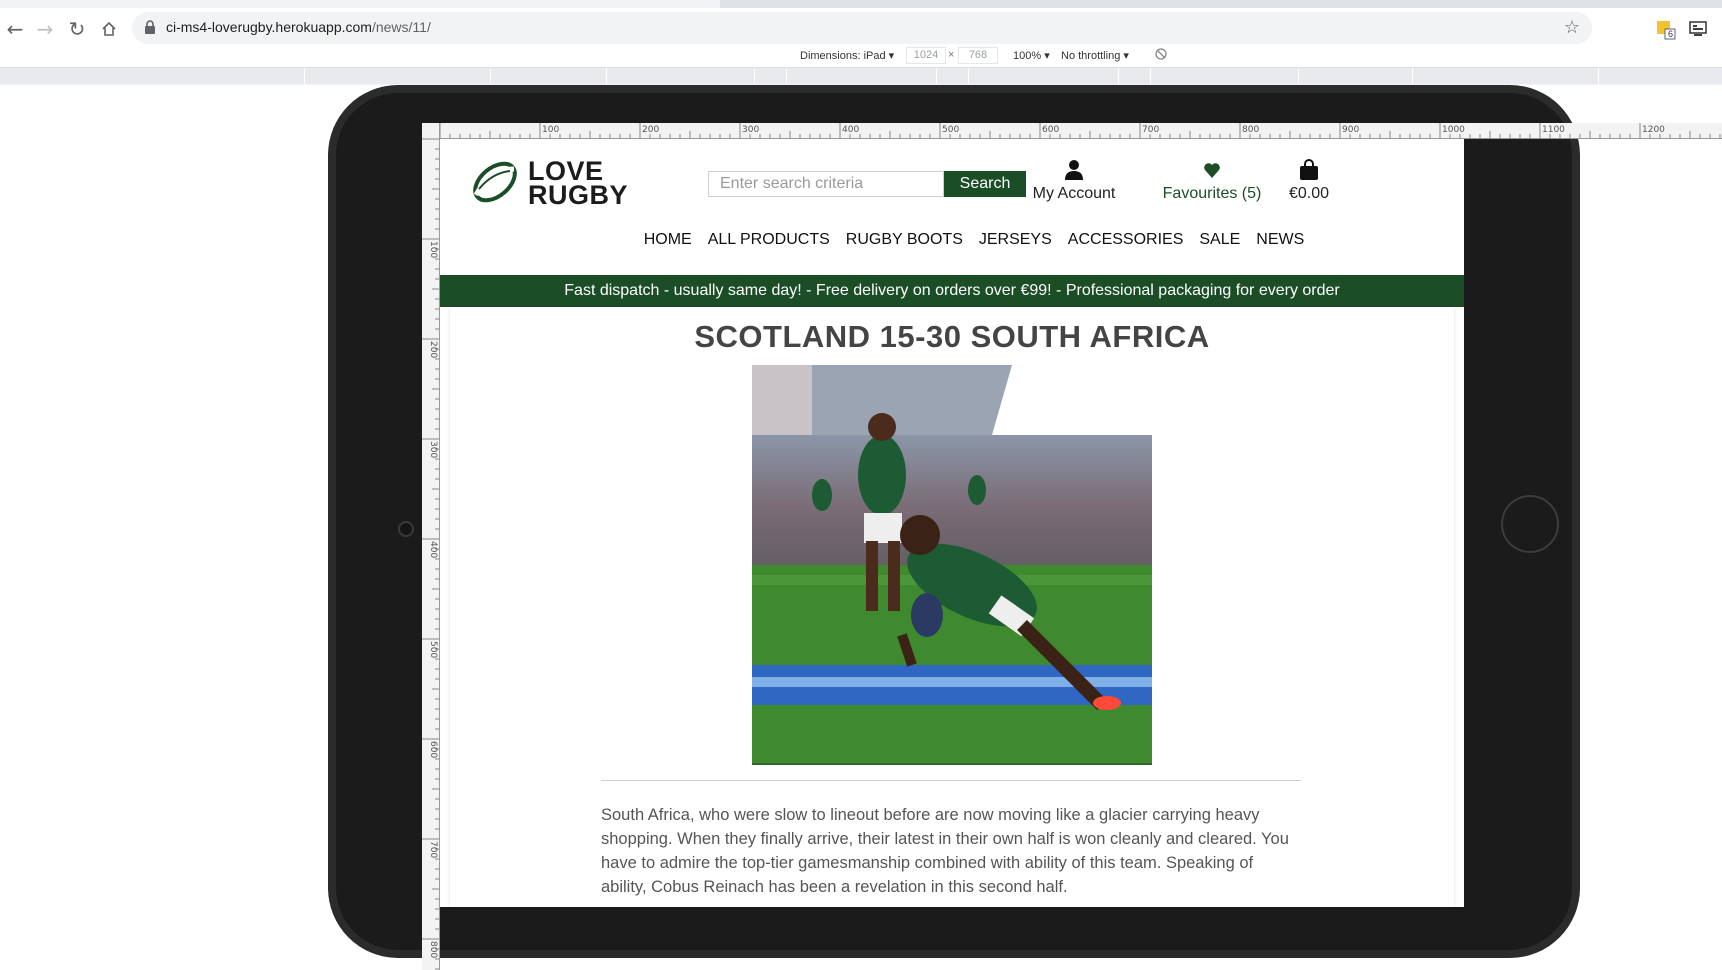 The image size is (1722, 970). What do you see at coordinates (904, 240) in the screenshot?
I see `nav-item-rugby-boots: RUGBY BOOTS` at bounding box center [904, 240].